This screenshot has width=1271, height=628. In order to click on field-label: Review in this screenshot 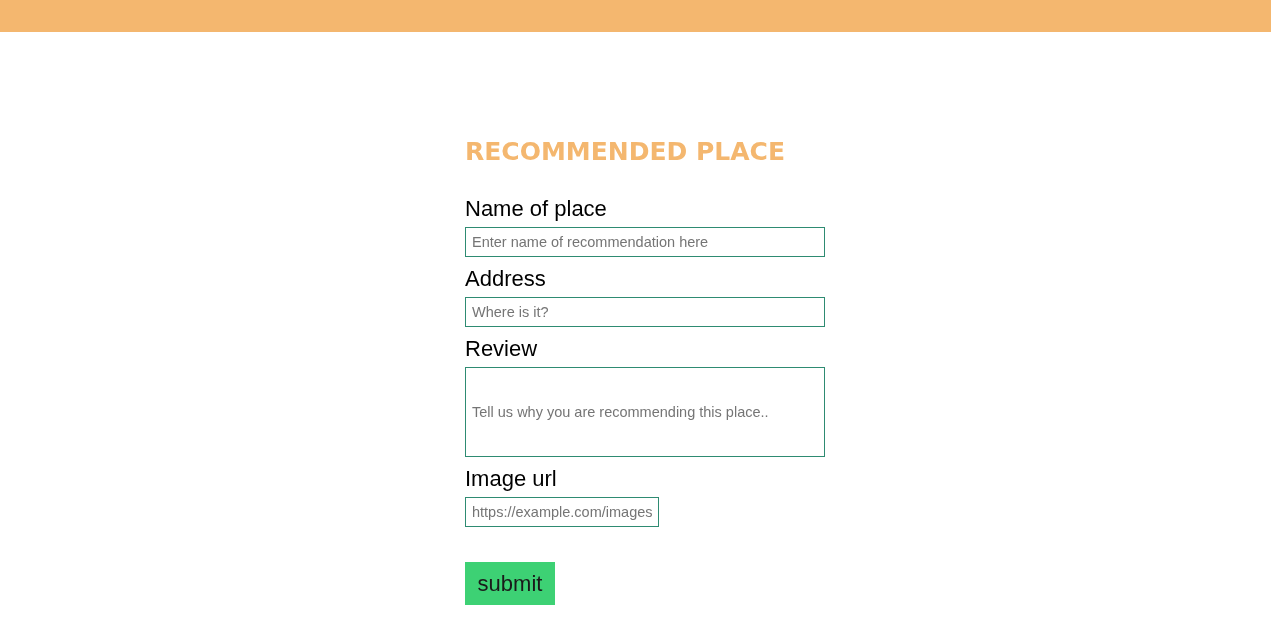, I will do `click(501, 349)`.